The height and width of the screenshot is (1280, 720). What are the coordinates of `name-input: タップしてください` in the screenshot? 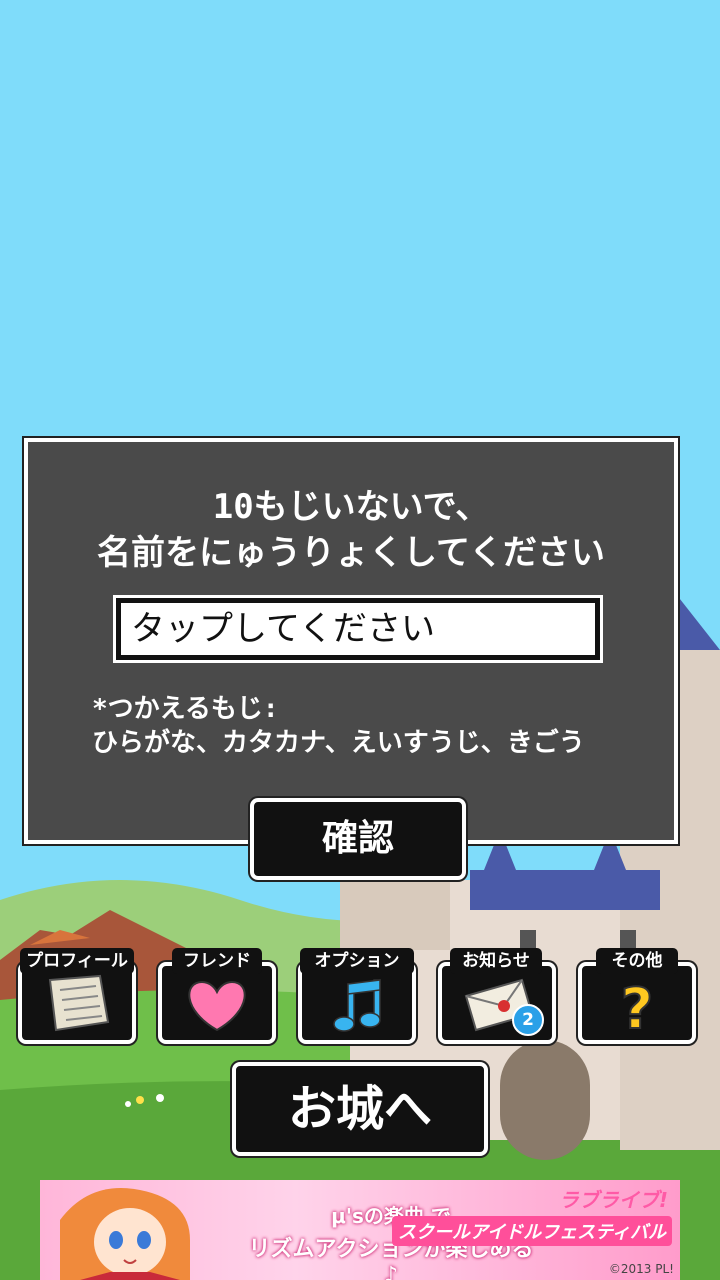 It's located at (358, 629).